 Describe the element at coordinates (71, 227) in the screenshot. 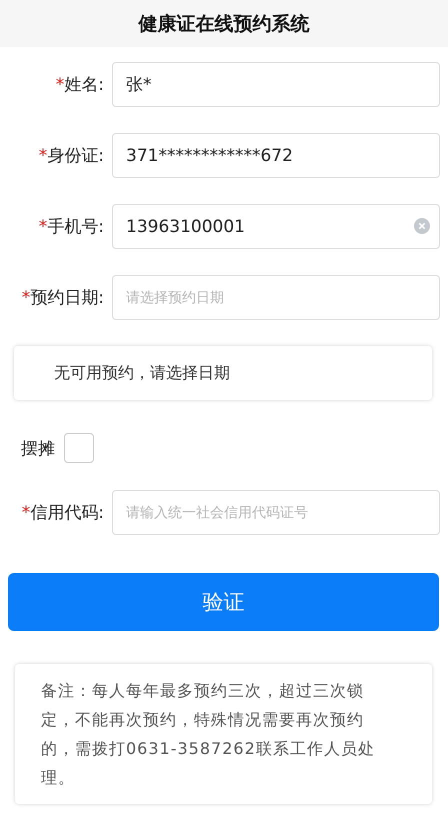

I see `field-label: *手机号:` at that location.